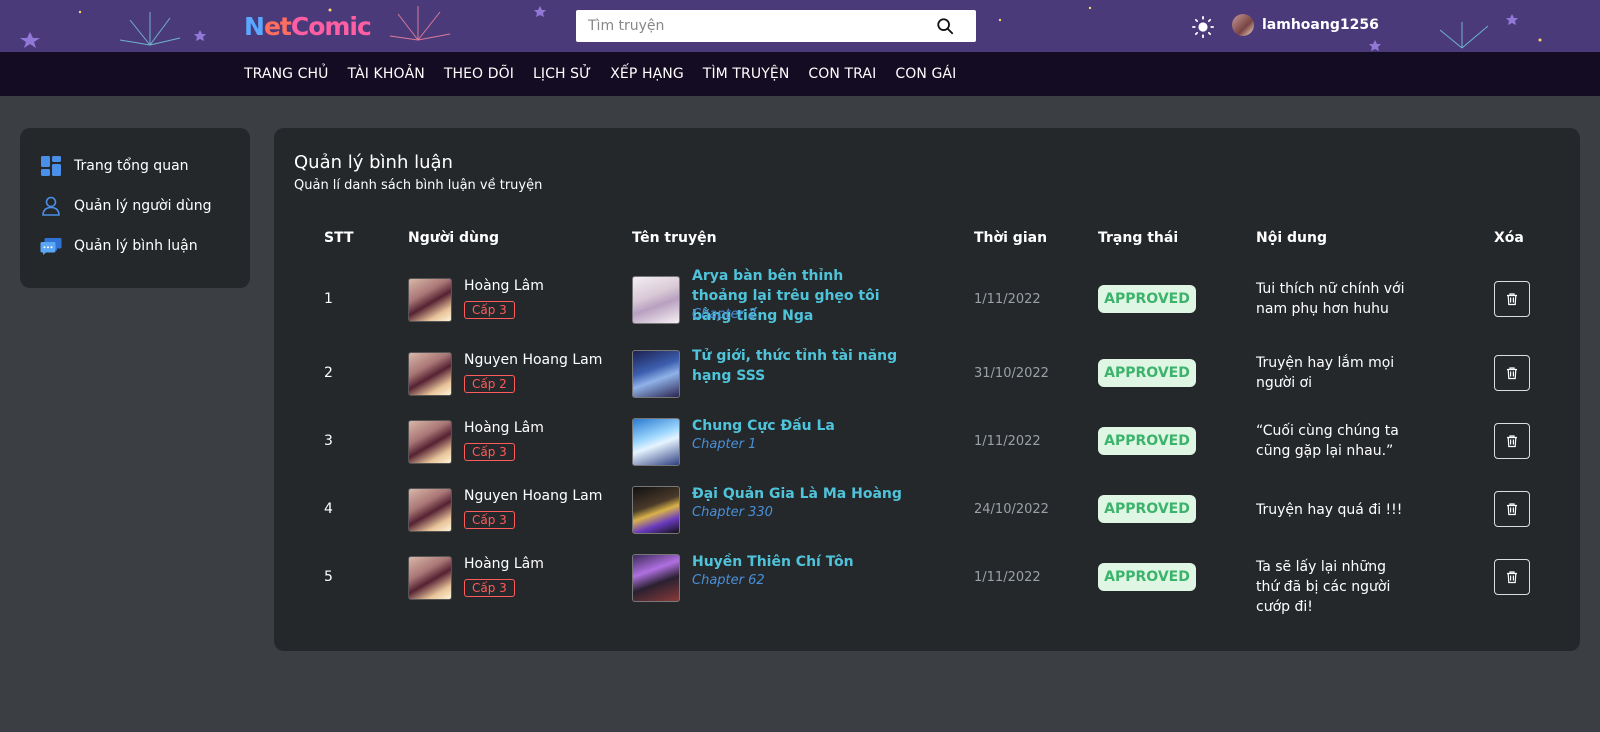 Image resolution: width=1600 pixels, height=732 pixels. What do you see at coordinates (1011, 238) in the screenshot?
I see `col-header-time: Thời gian` at bounding box center [1011, 238].